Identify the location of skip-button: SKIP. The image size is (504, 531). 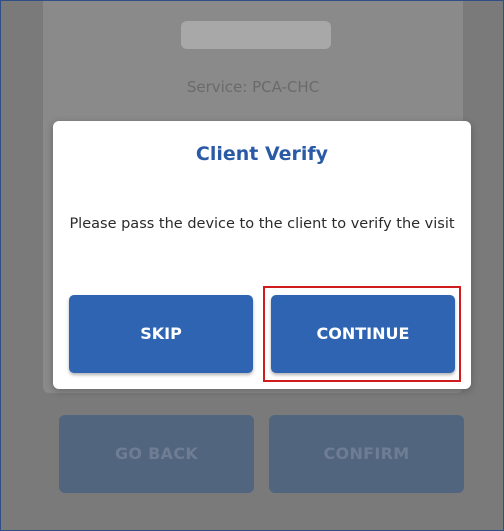
(161, 334).